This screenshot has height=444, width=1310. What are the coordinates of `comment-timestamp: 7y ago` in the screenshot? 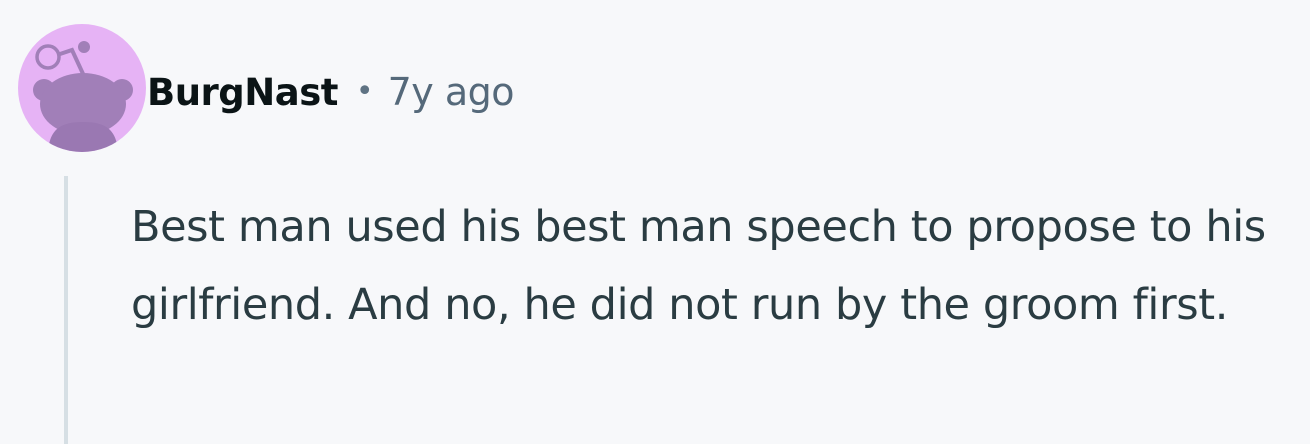 It's located at (451, 92).